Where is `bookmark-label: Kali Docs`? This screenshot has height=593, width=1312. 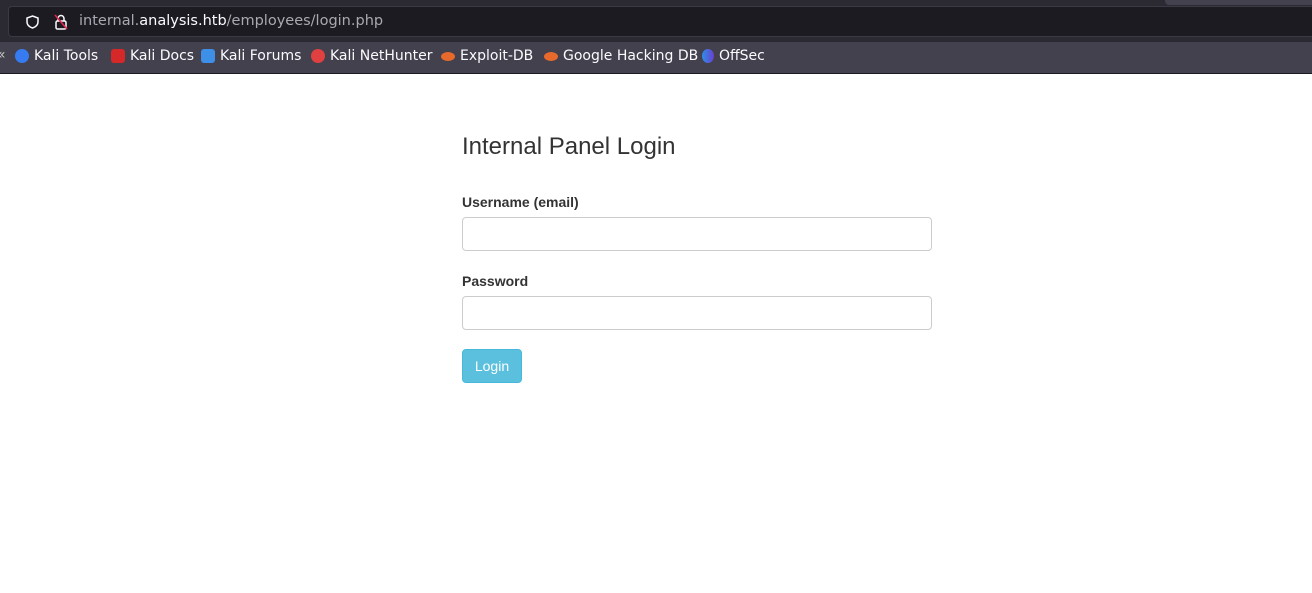
bookmark-label: Kali Docs is located at coordinates (162, 56).